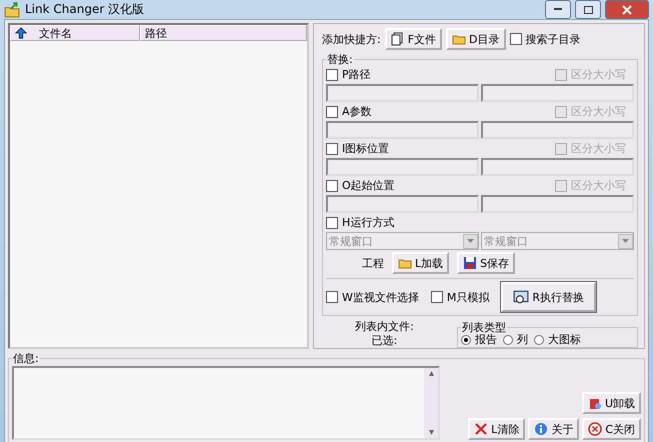  What do you see at coordinates (349, 111) in the screenshot?
I see `checkbox: A参数` at bounding box center [349, 111].